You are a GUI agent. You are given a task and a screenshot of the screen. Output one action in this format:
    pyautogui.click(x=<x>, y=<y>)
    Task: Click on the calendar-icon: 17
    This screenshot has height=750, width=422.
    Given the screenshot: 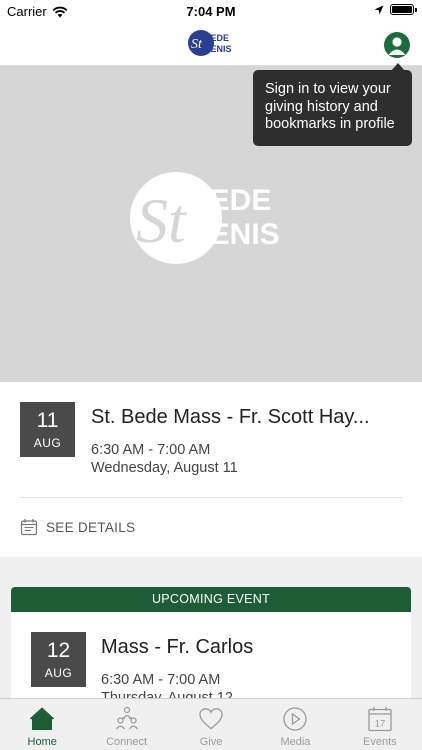 What is the action you would take?
    pyautogui.click(x=380, y=719)
    